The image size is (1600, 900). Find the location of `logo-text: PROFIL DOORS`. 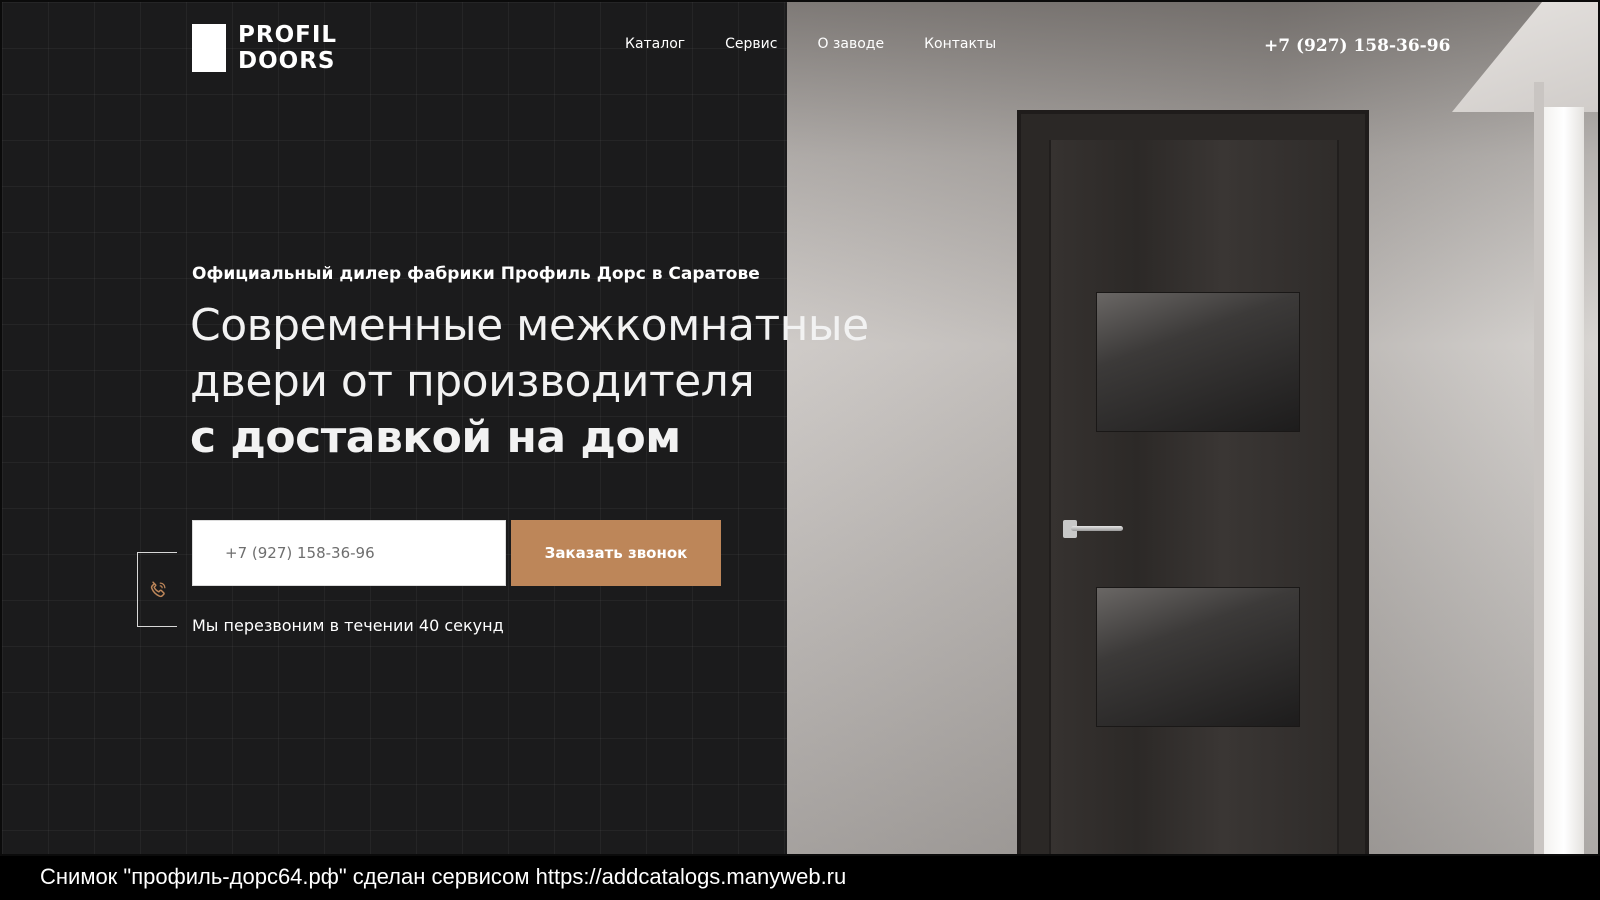

logo-text: PROFIL DOORS is located at coordinates (287, 48).